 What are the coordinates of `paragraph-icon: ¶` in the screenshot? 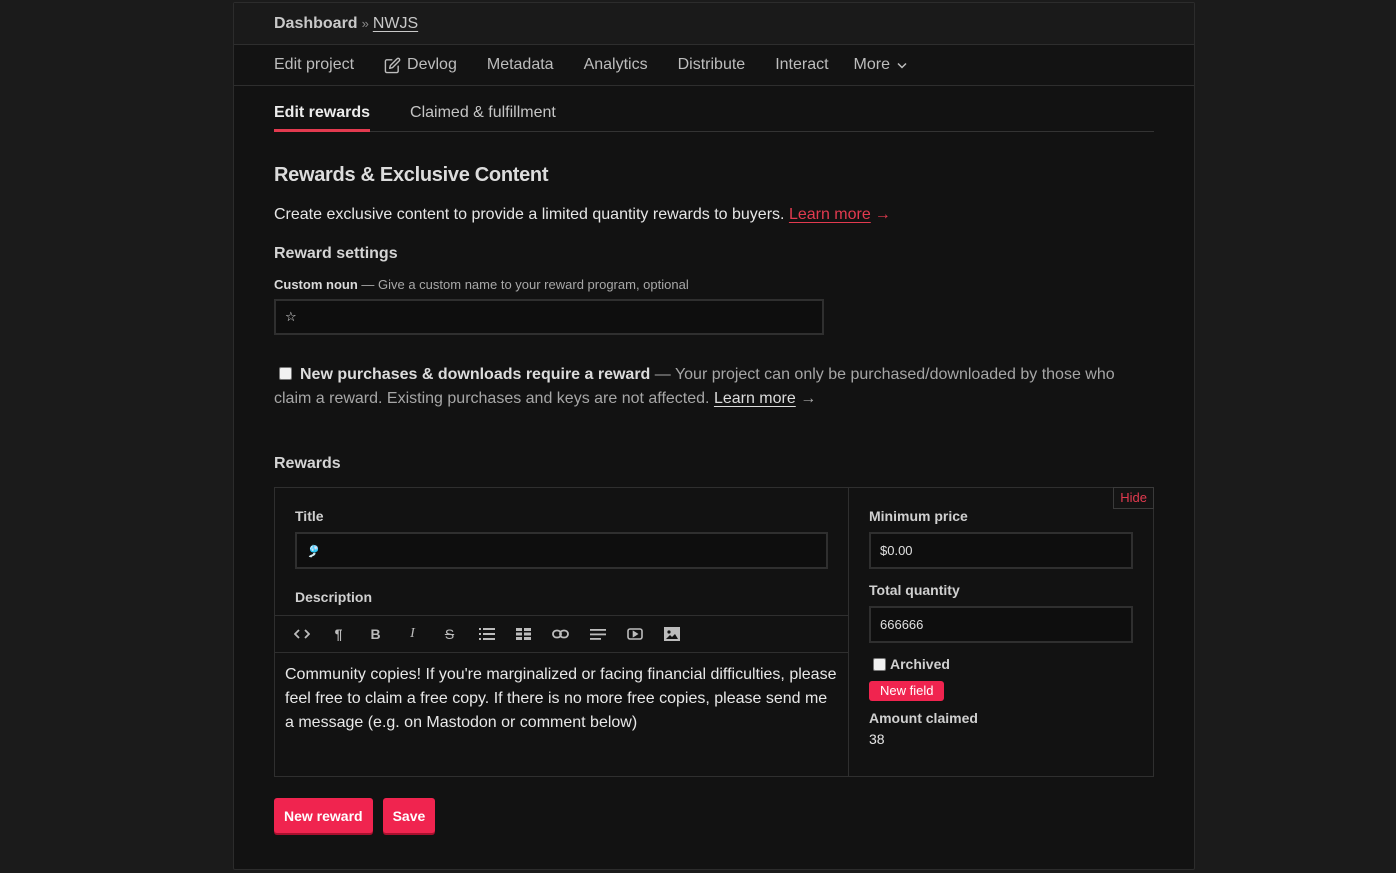 It's located at (338, 634).